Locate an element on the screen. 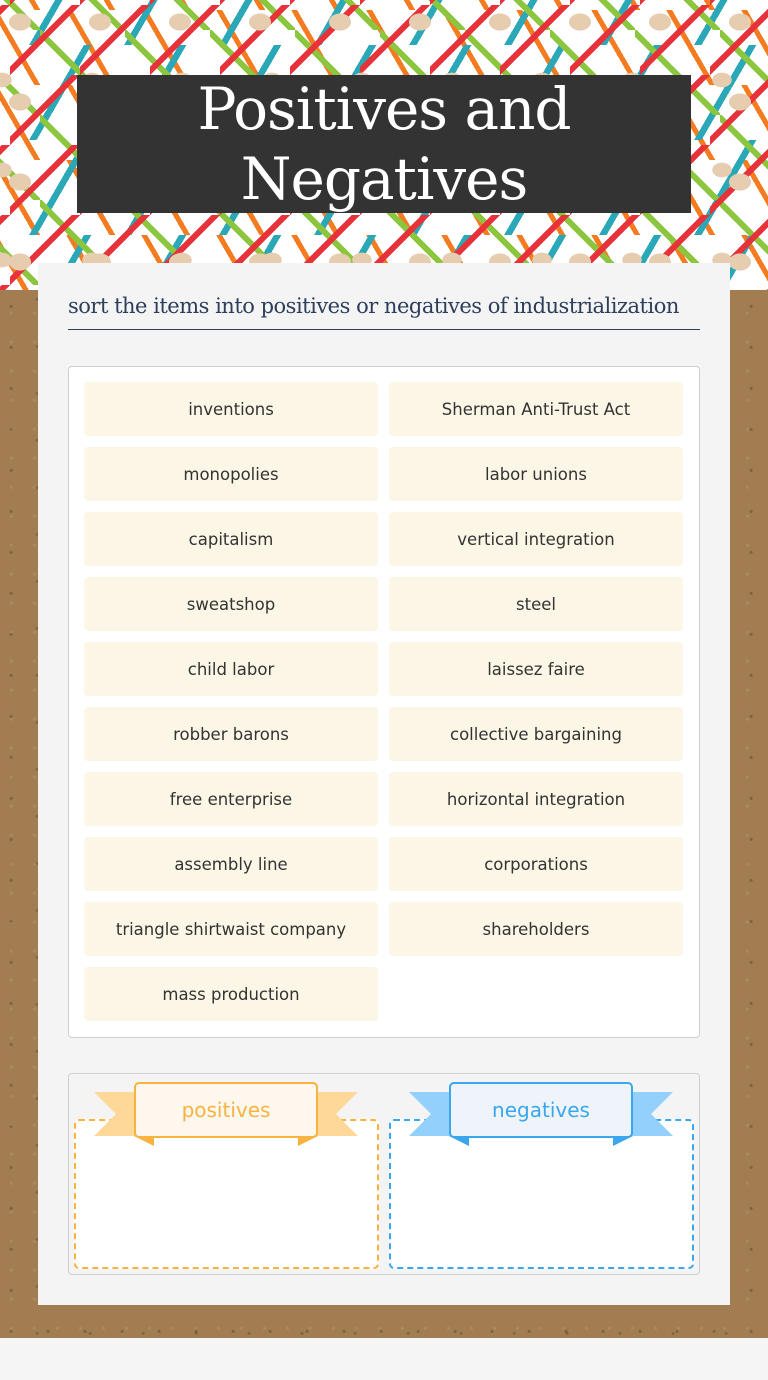 The image size is (768, 1380). sort-item-card: vertical integration is located at coordinates (536, 539).